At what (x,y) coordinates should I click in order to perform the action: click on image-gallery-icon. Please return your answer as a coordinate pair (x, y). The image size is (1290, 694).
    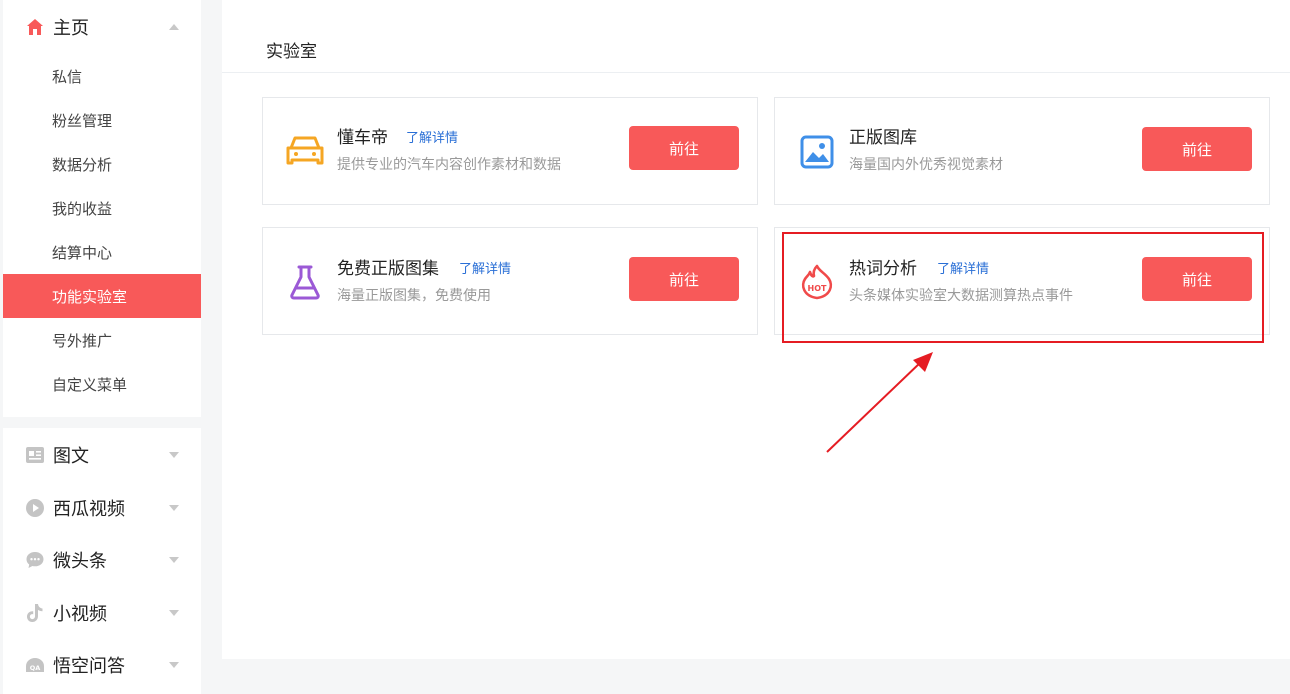
    Looking at the image, I should click on (817, 152).